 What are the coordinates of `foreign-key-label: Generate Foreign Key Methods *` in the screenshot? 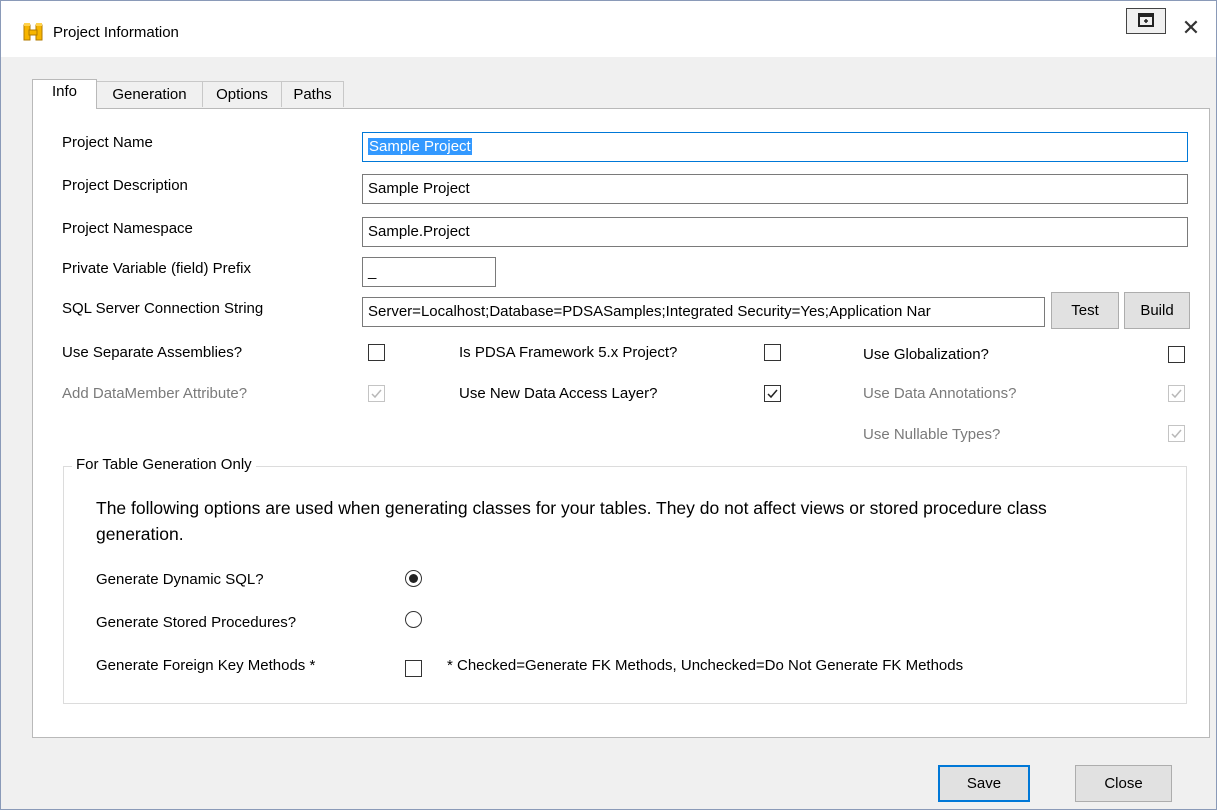 It's located at (206, 665).